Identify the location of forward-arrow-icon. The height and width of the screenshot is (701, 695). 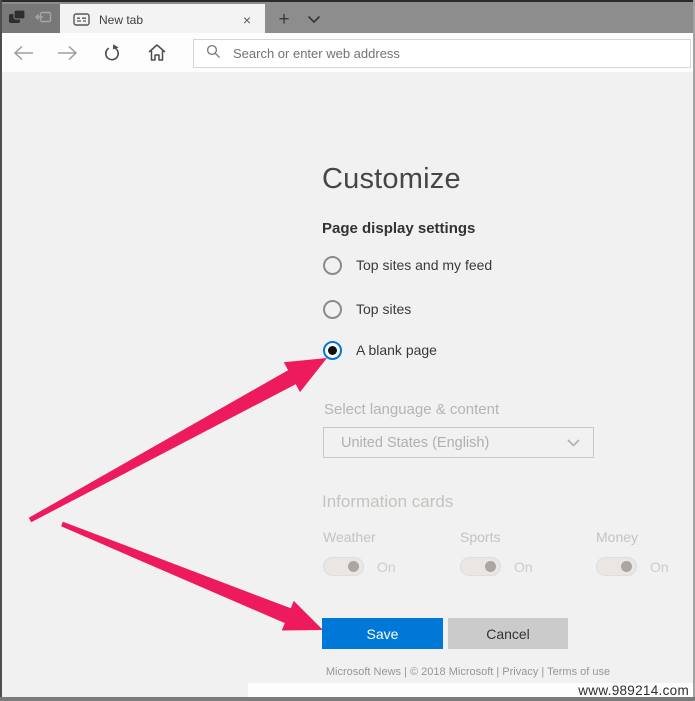
(67, 52).